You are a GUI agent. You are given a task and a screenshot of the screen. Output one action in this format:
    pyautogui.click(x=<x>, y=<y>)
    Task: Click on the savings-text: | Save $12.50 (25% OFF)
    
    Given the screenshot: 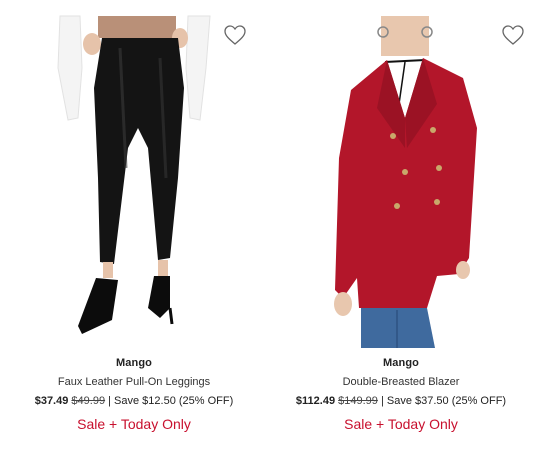 What is the action you would take?
    pyautogui.click(x=171, y=401)
    